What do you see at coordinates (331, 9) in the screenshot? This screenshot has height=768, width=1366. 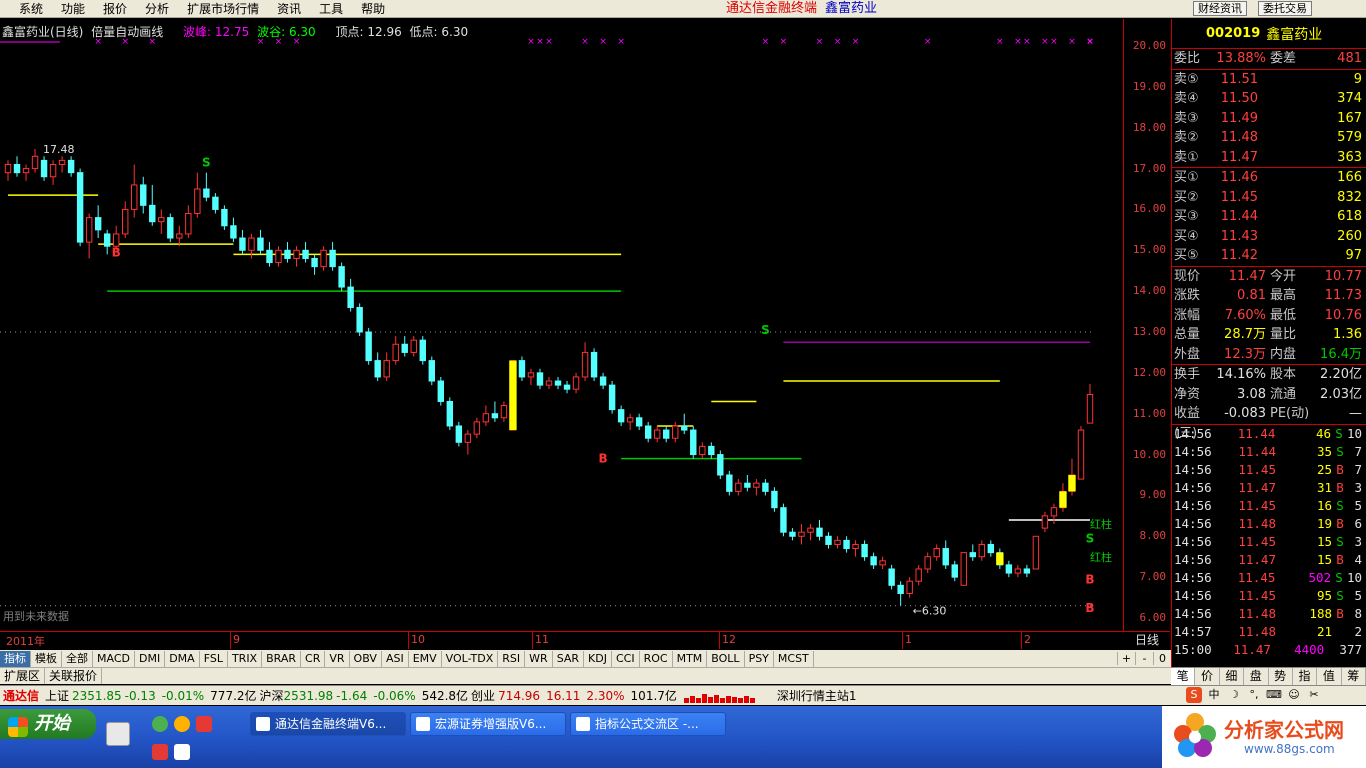 I see `menu-item-6: 工具` at bounding box center [331, 9].